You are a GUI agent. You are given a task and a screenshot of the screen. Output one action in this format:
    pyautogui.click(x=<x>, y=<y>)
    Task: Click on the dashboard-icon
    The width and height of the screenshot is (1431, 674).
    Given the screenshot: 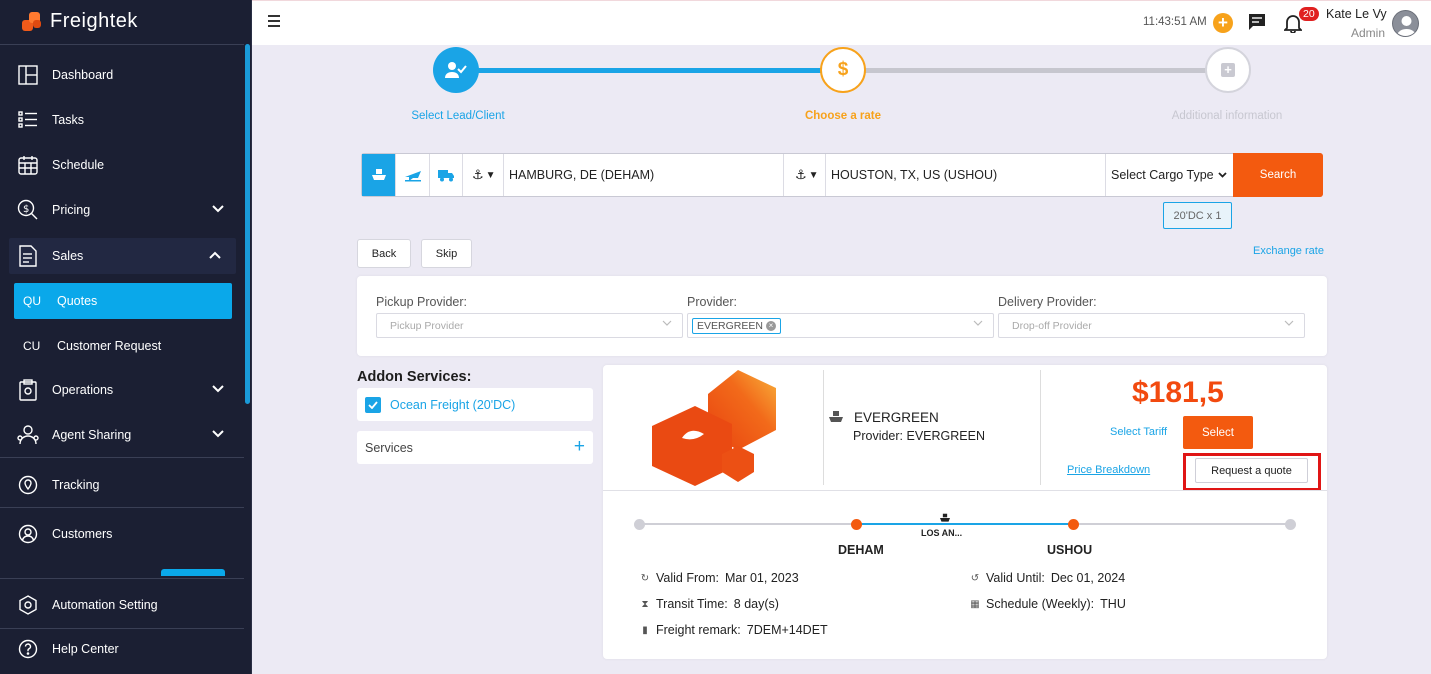 What is the action you would take?
    pyautogui.click(x=28, y=75)
    